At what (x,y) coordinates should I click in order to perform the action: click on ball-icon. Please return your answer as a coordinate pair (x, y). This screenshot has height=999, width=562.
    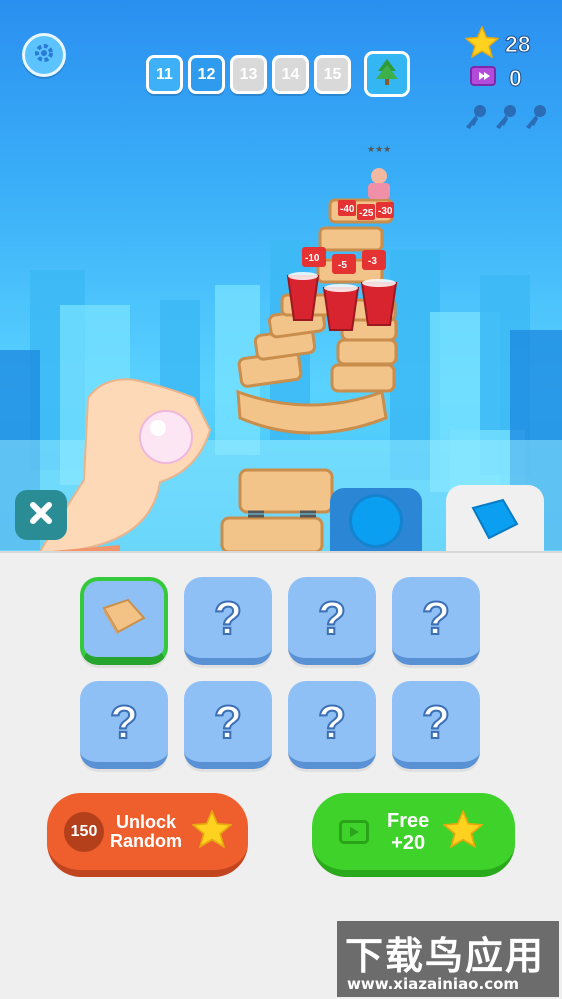
    Looking at the image, I should click on (376, 521).